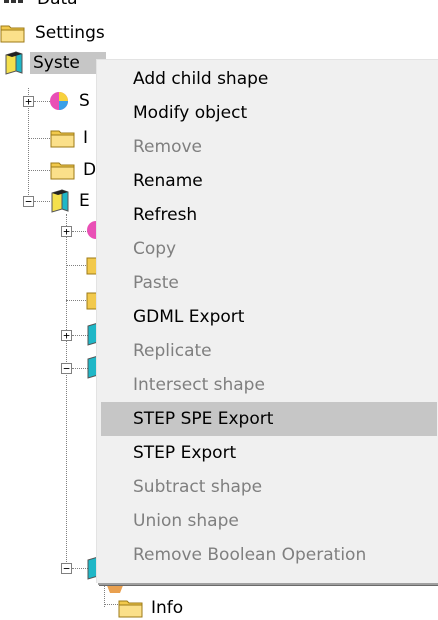 This screenshot has width=438, height=620. What do you see at coordinates (186, 521) in the screenshot?
I see `menu-item-label: Union shape` at bounding box center [186, 521].